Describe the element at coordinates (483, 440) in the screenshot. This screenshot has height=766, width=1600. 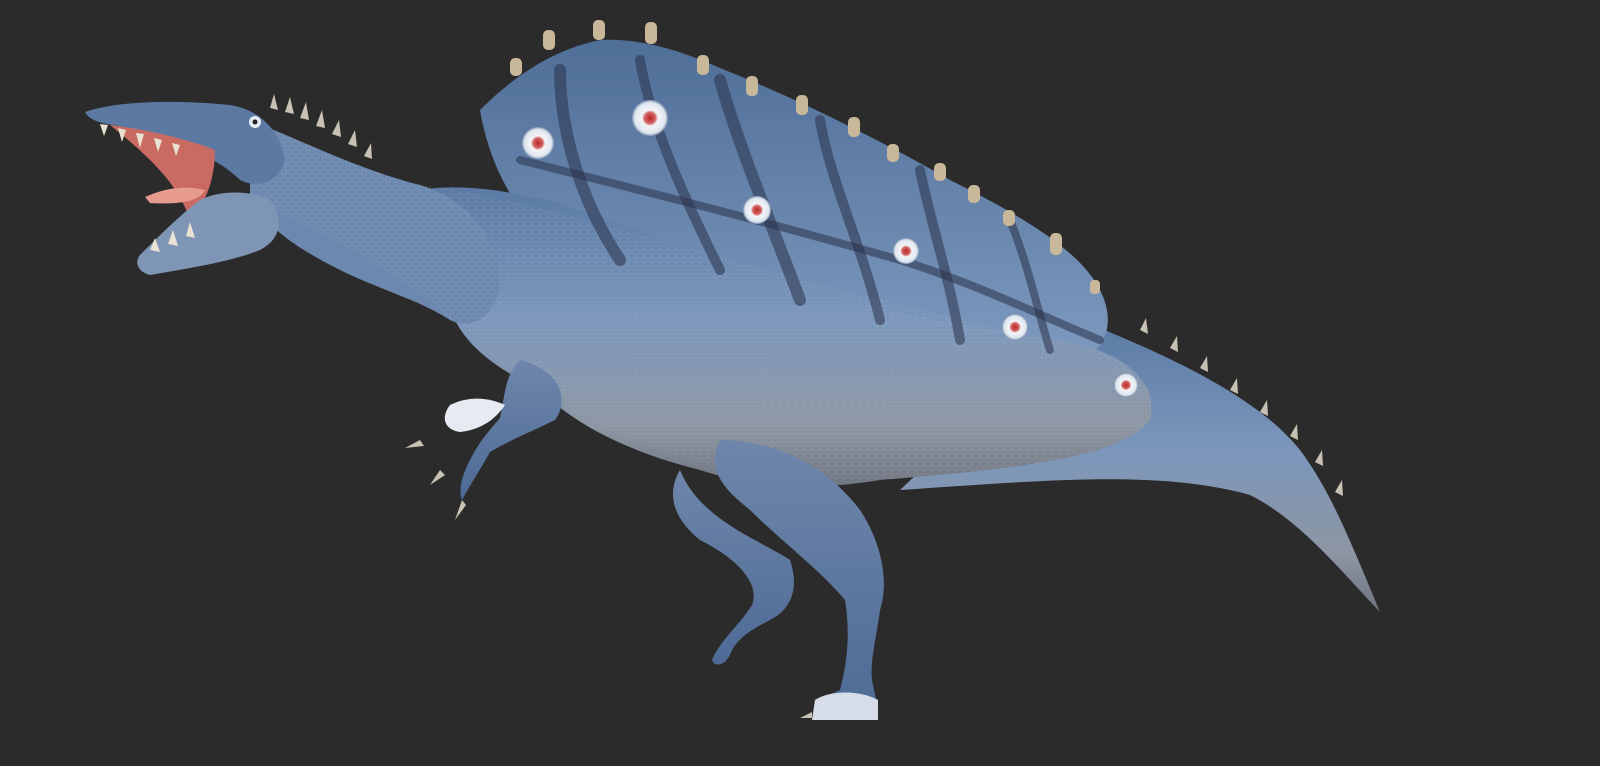
I see `near-arm` at that location.